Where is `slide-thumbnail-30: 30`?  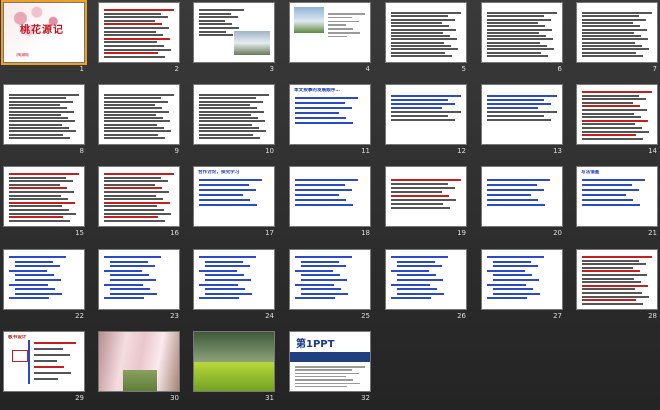
slide-thumbnail-30: 30 is located at coordinates (139, 370).